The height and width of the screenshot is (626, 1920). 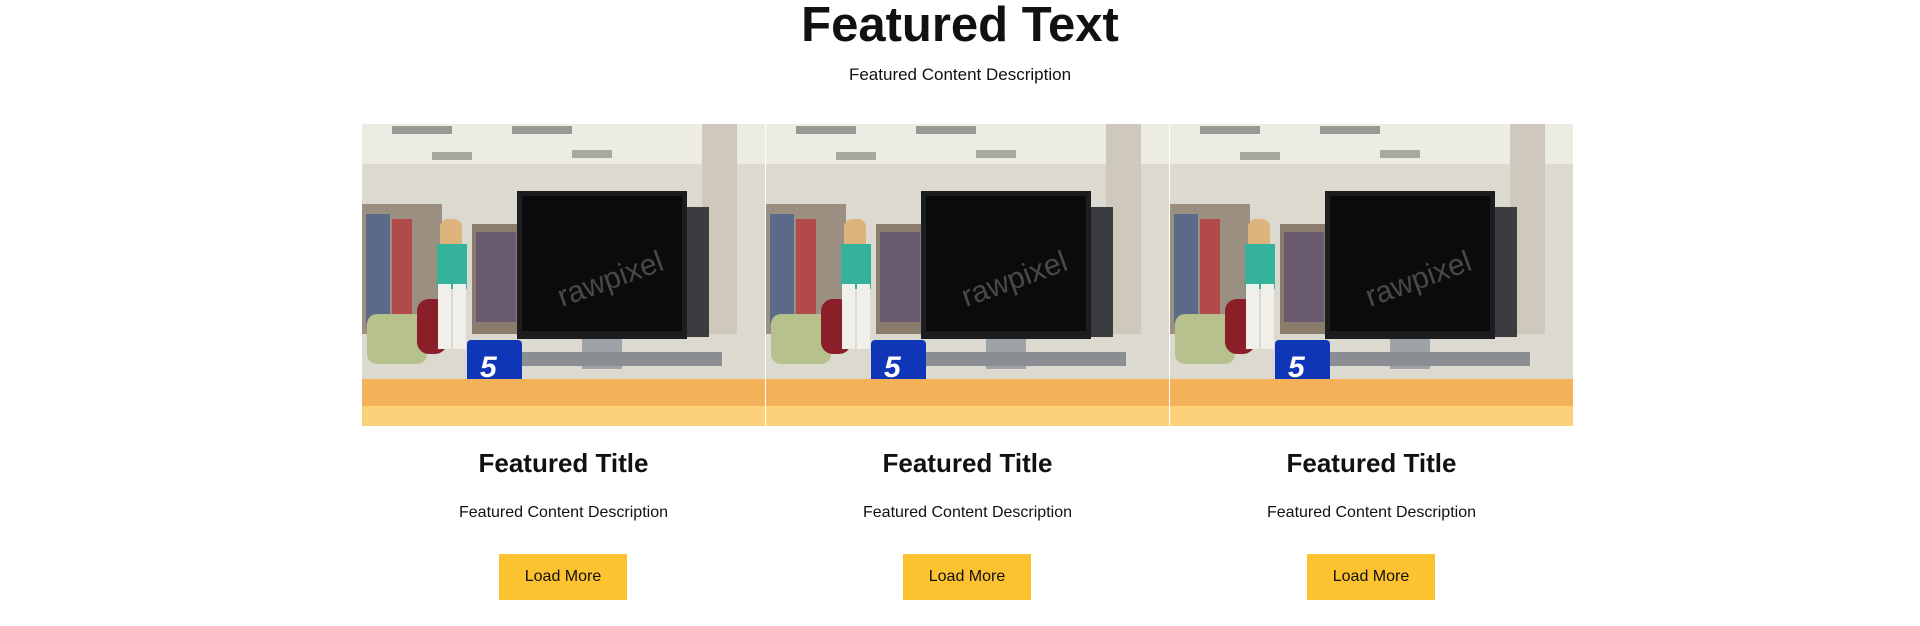 I want to click on section-description: Featured Content Description, so click(x=960, y=74).